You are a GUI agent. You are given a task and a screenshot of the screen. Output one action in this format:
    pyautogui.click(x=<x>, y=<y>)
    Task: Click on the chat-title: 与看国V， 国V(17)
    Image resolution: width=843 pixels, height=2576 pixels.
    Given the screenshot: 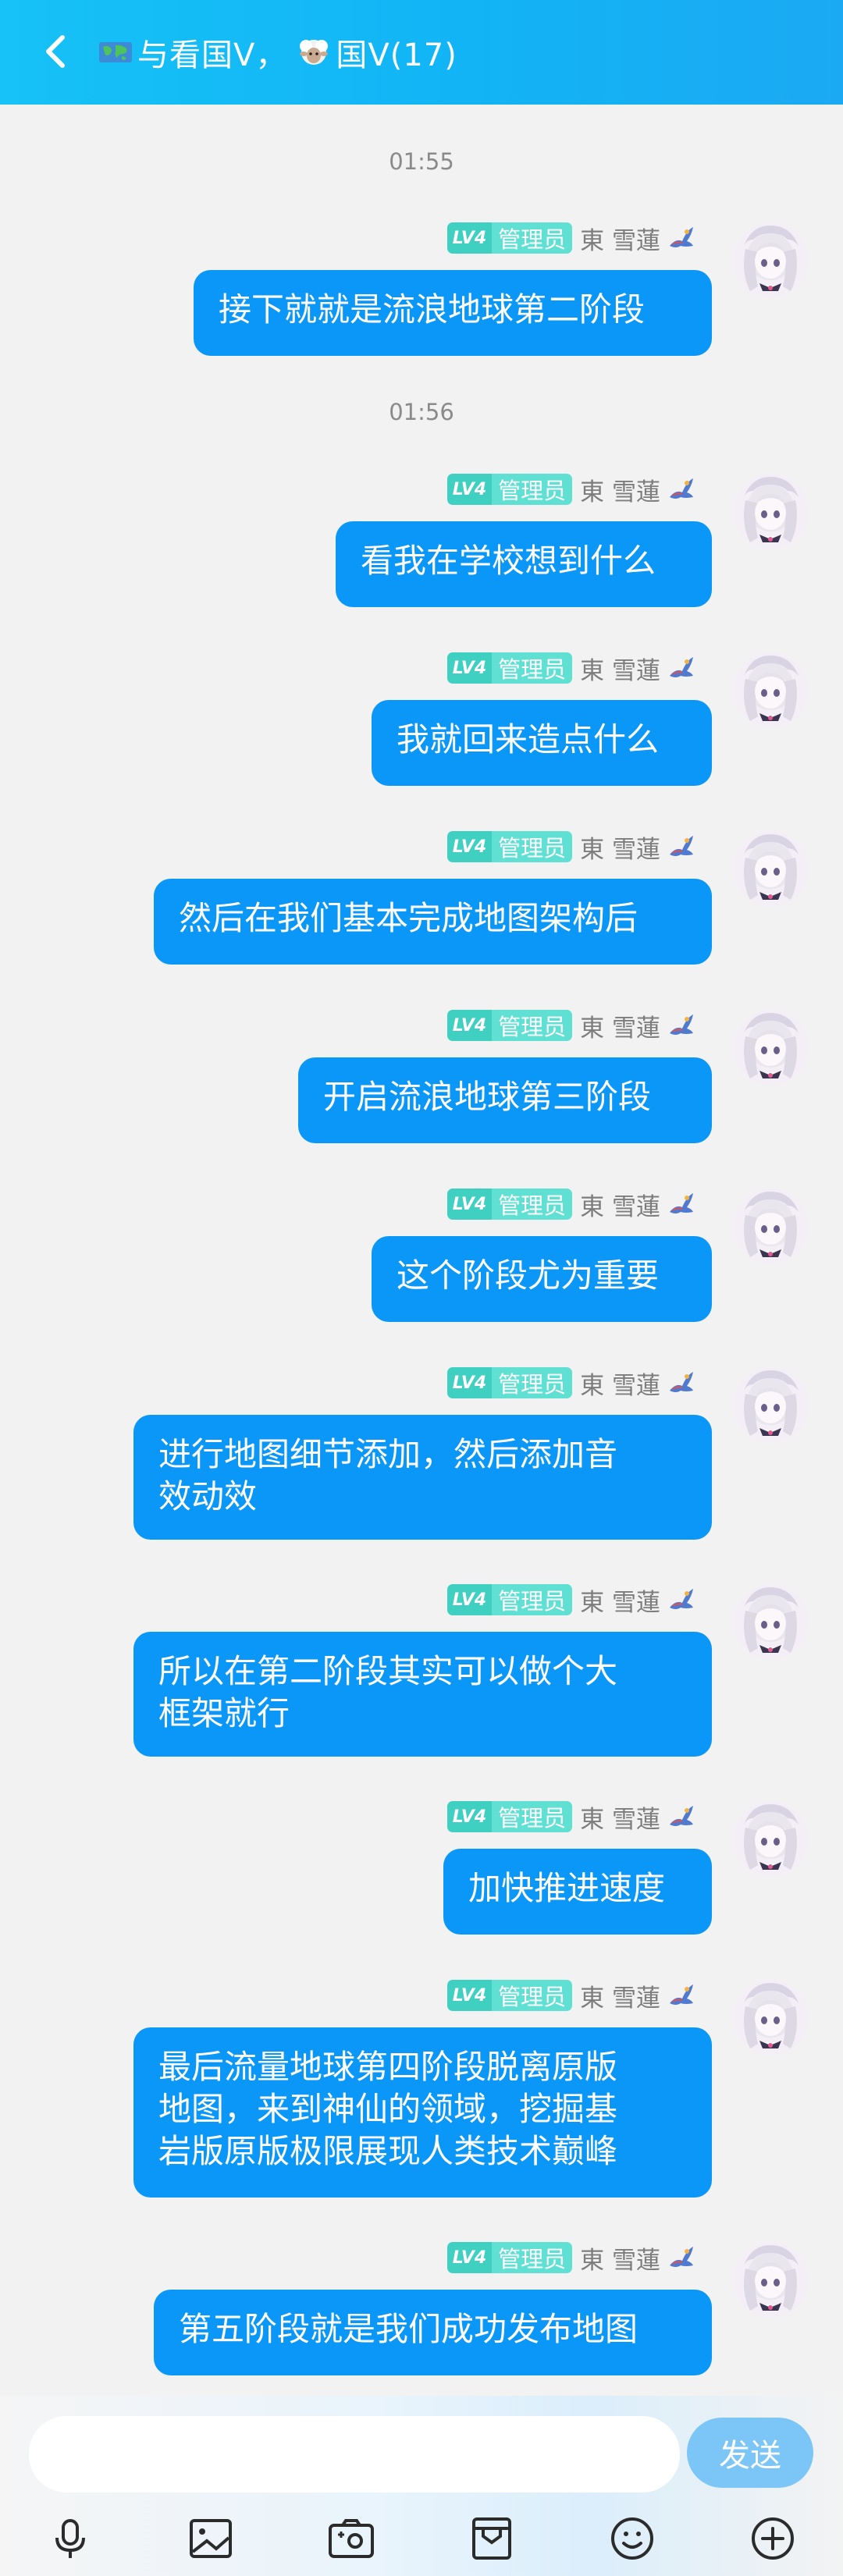 What is the action you would take?
    pyautogui.click(x=277, y=52)
    